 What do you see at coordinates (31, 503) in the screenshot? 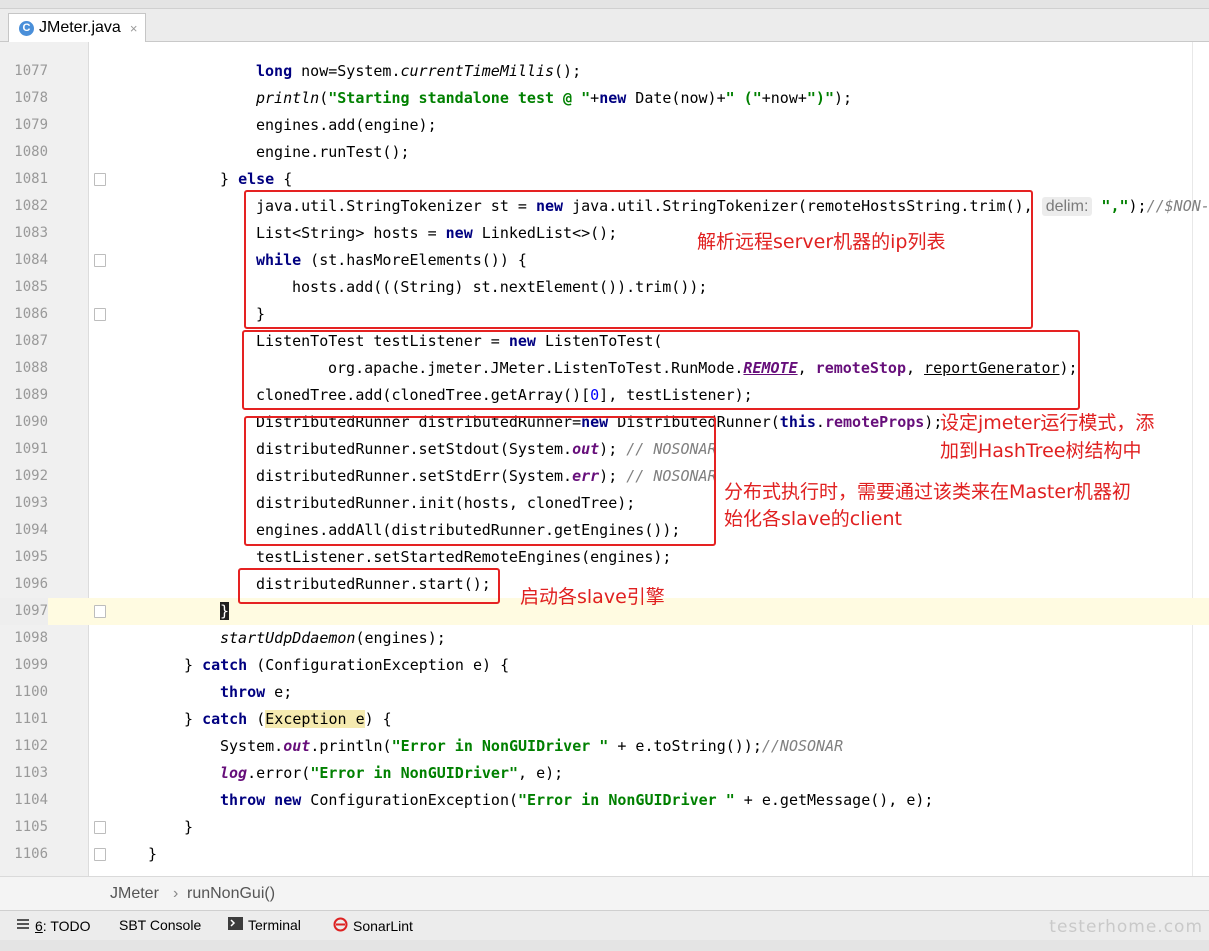
I see `line-number: 1093` at bounding box center [31, 503].